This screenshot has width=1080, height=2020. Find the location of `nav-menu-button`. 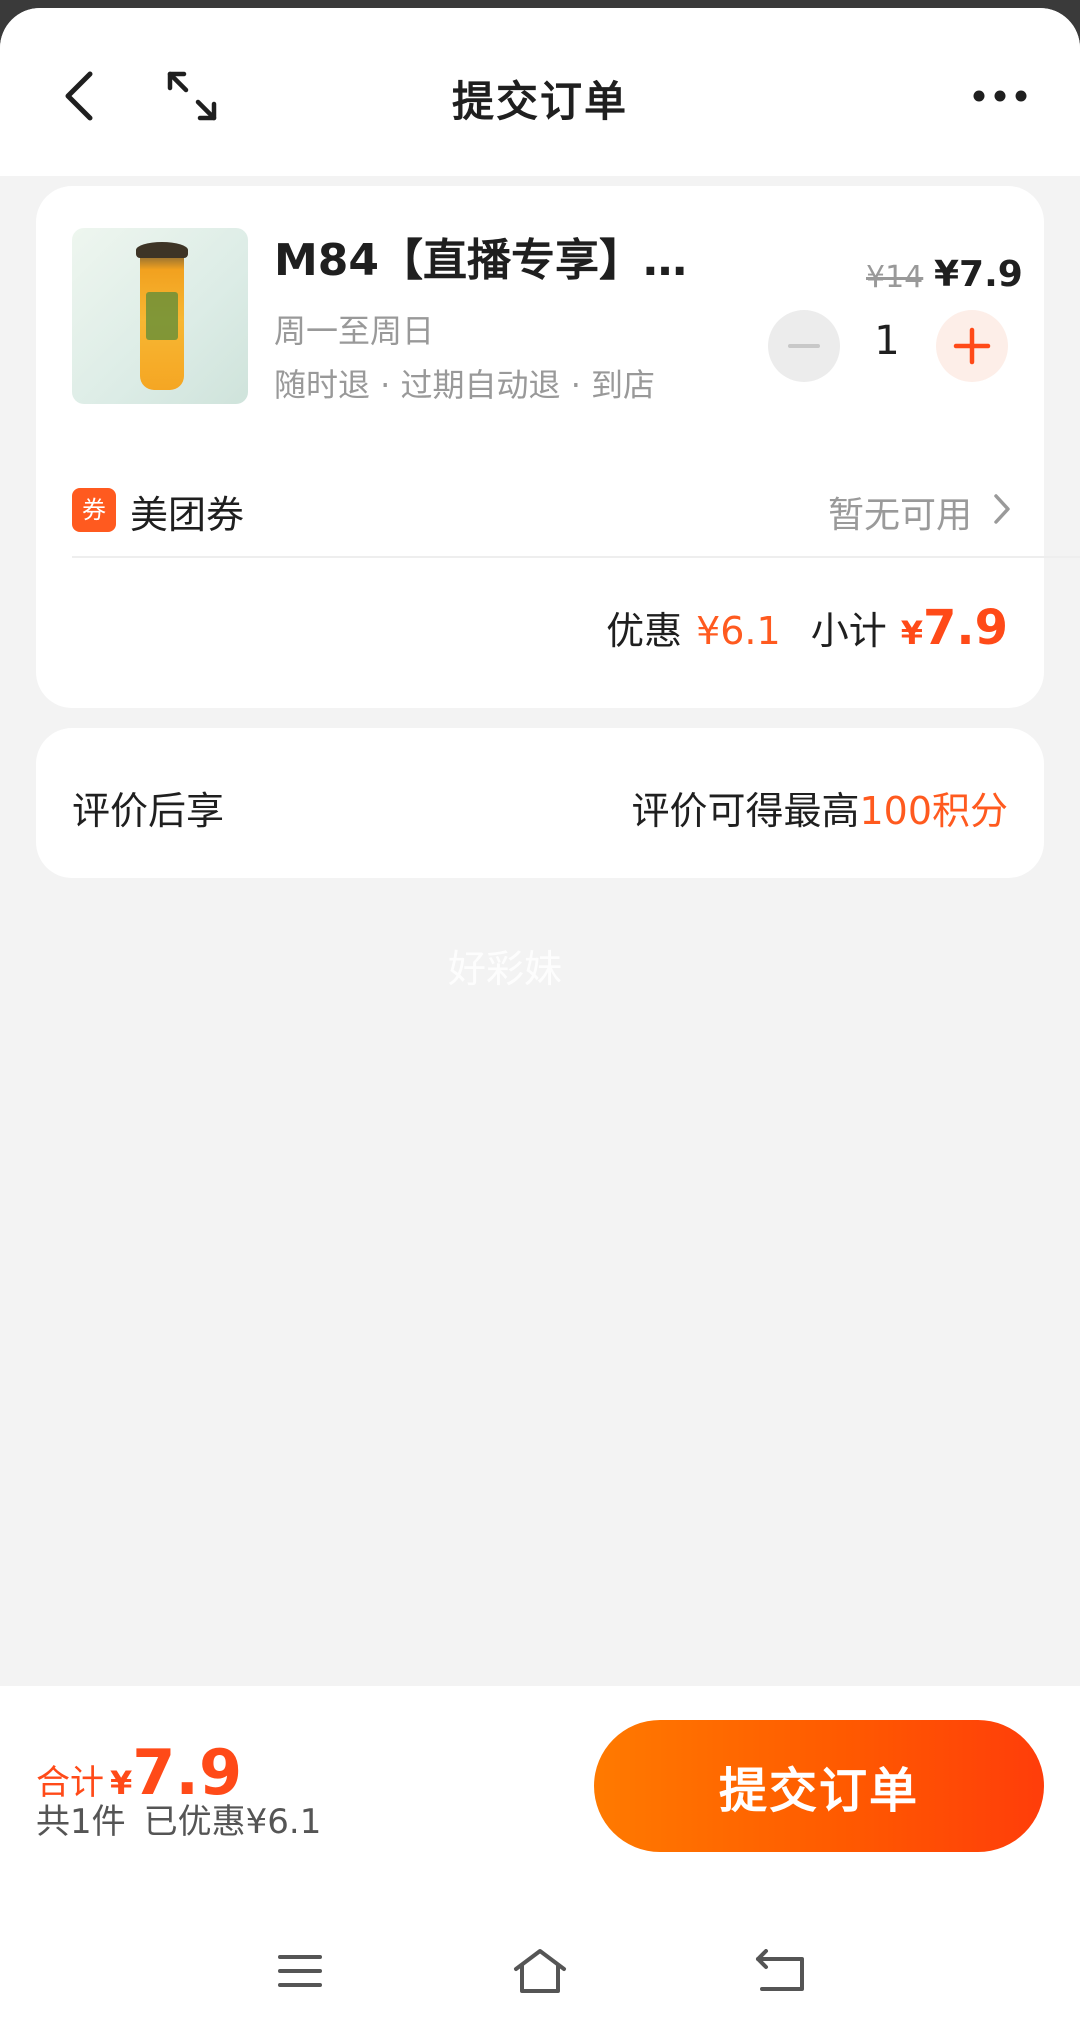

nav-menu-button is located at coordinates (300, 1971).